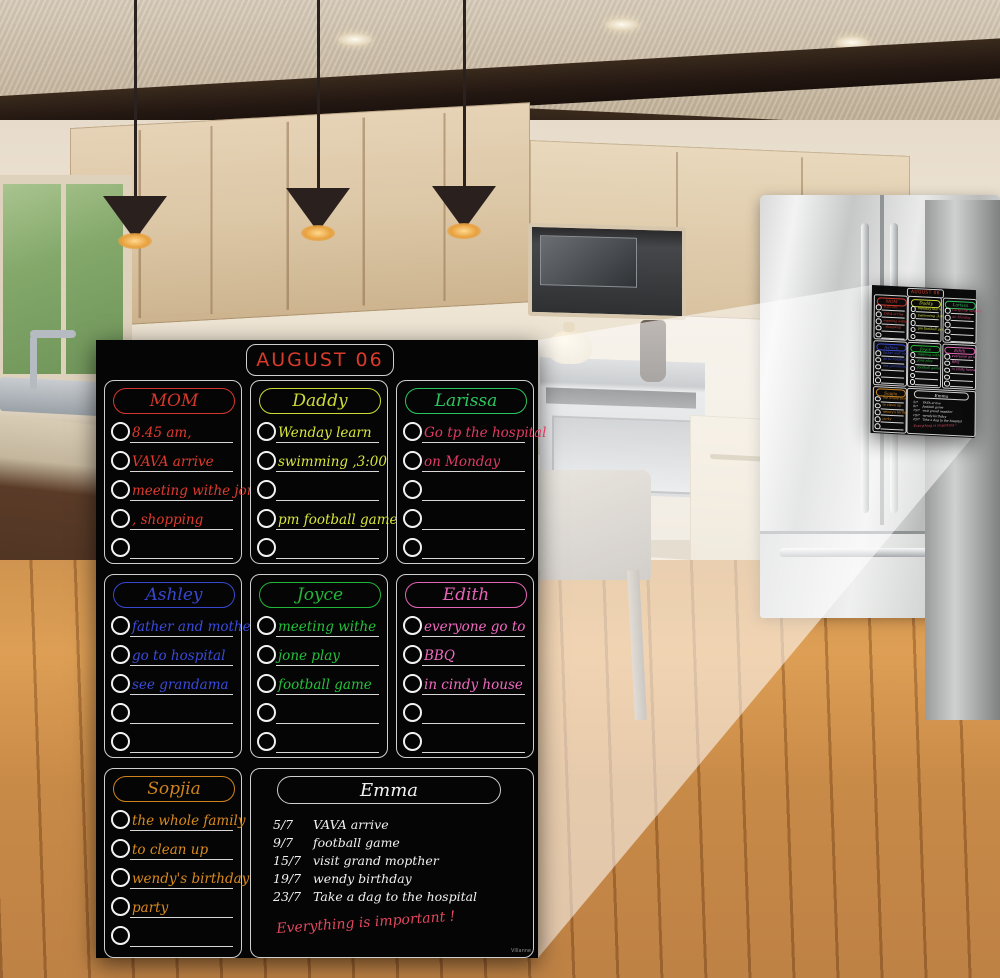  Describe the element at coordinates (320, 595) in the screenshot. I see `person-name-pill: Joyce` at that location.